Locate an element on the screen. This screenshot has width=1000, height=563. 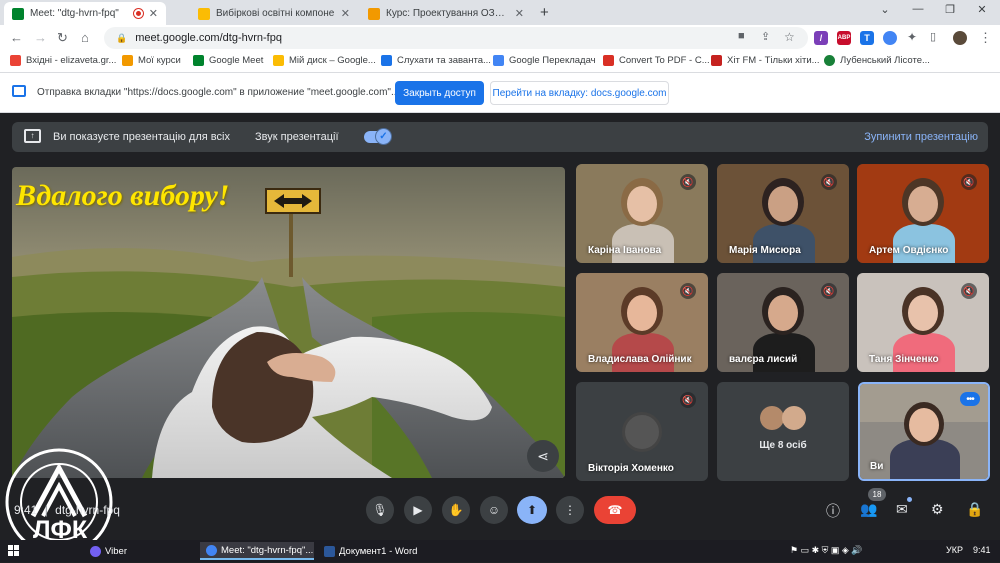
tab-elective-courses: Вибіркові освітні компоне ✕ is located at coordinates (274, 13).